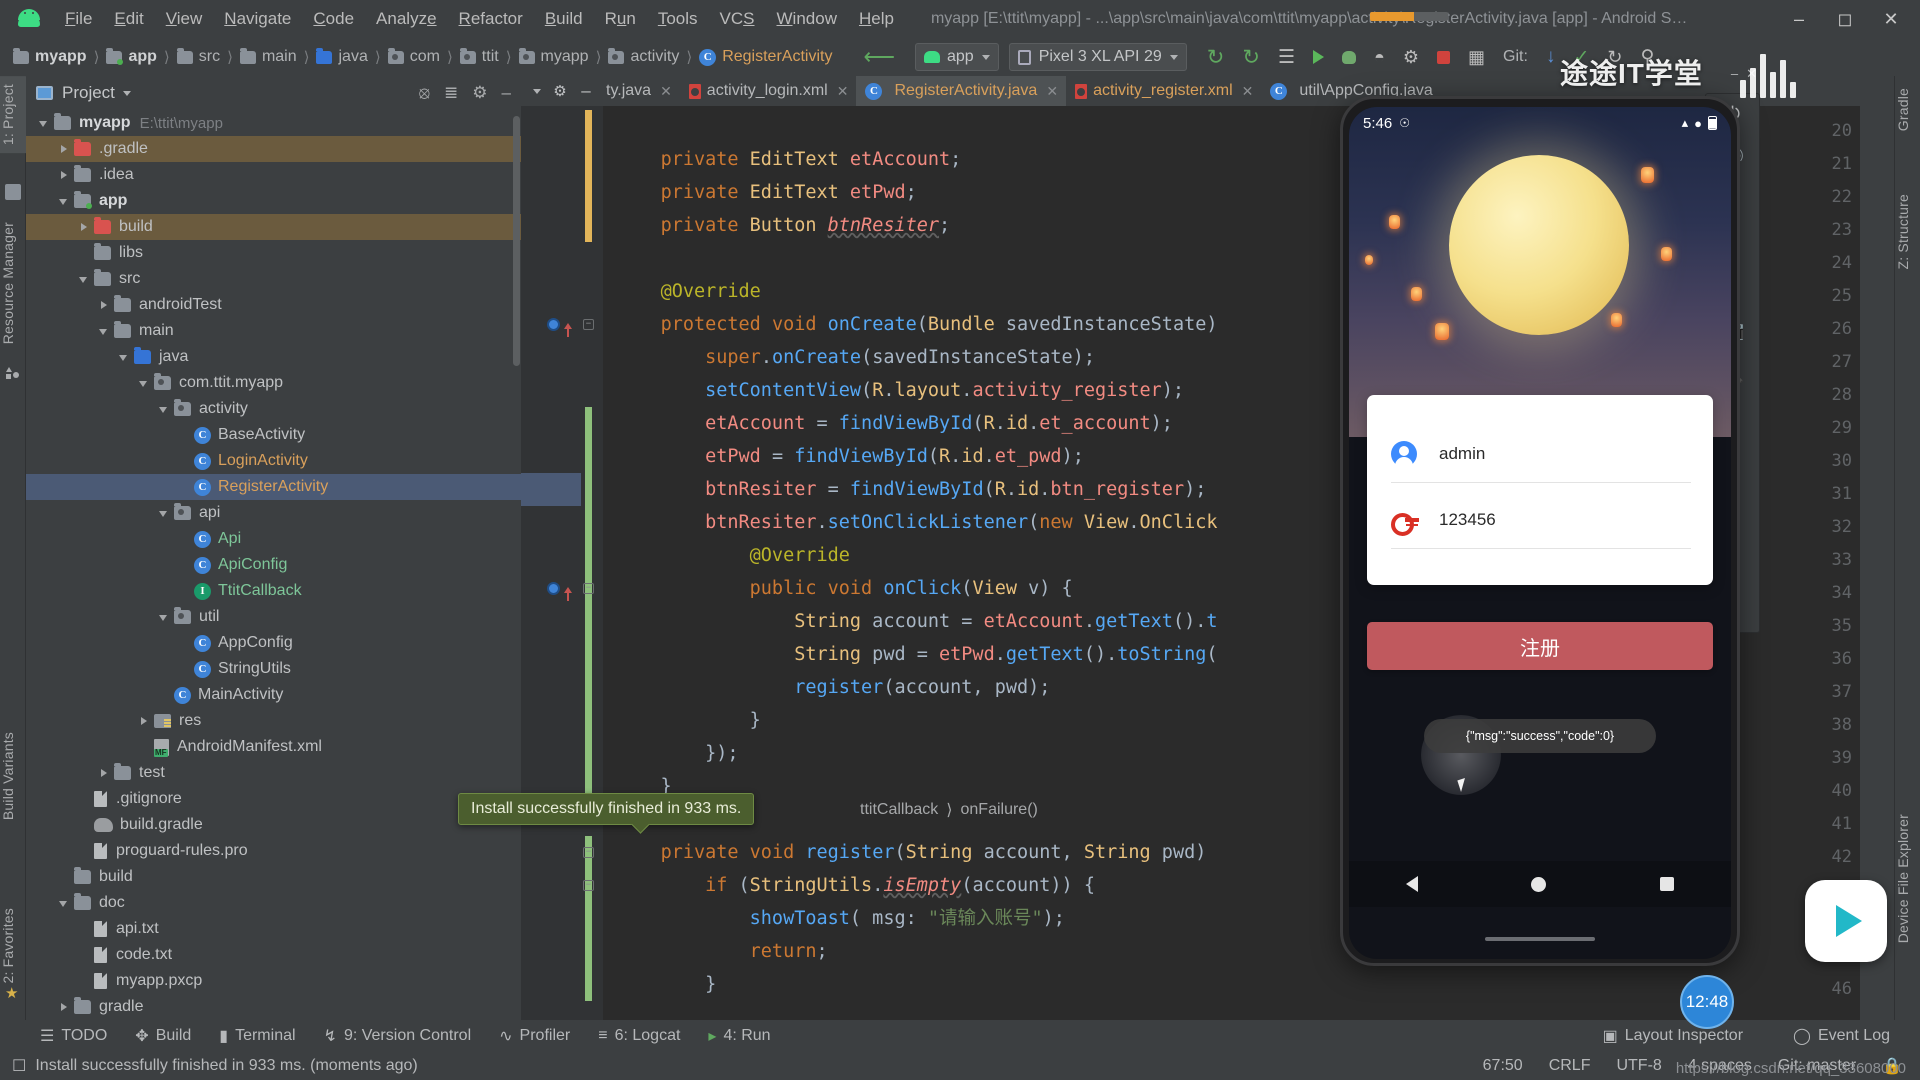 The height and width of the screenshot is (1080, 1920). Describe the element at coordinates (1163, 91) in the screenshot. I see `tab-activity-register-xml: activity_register.xml ✕` at that location.